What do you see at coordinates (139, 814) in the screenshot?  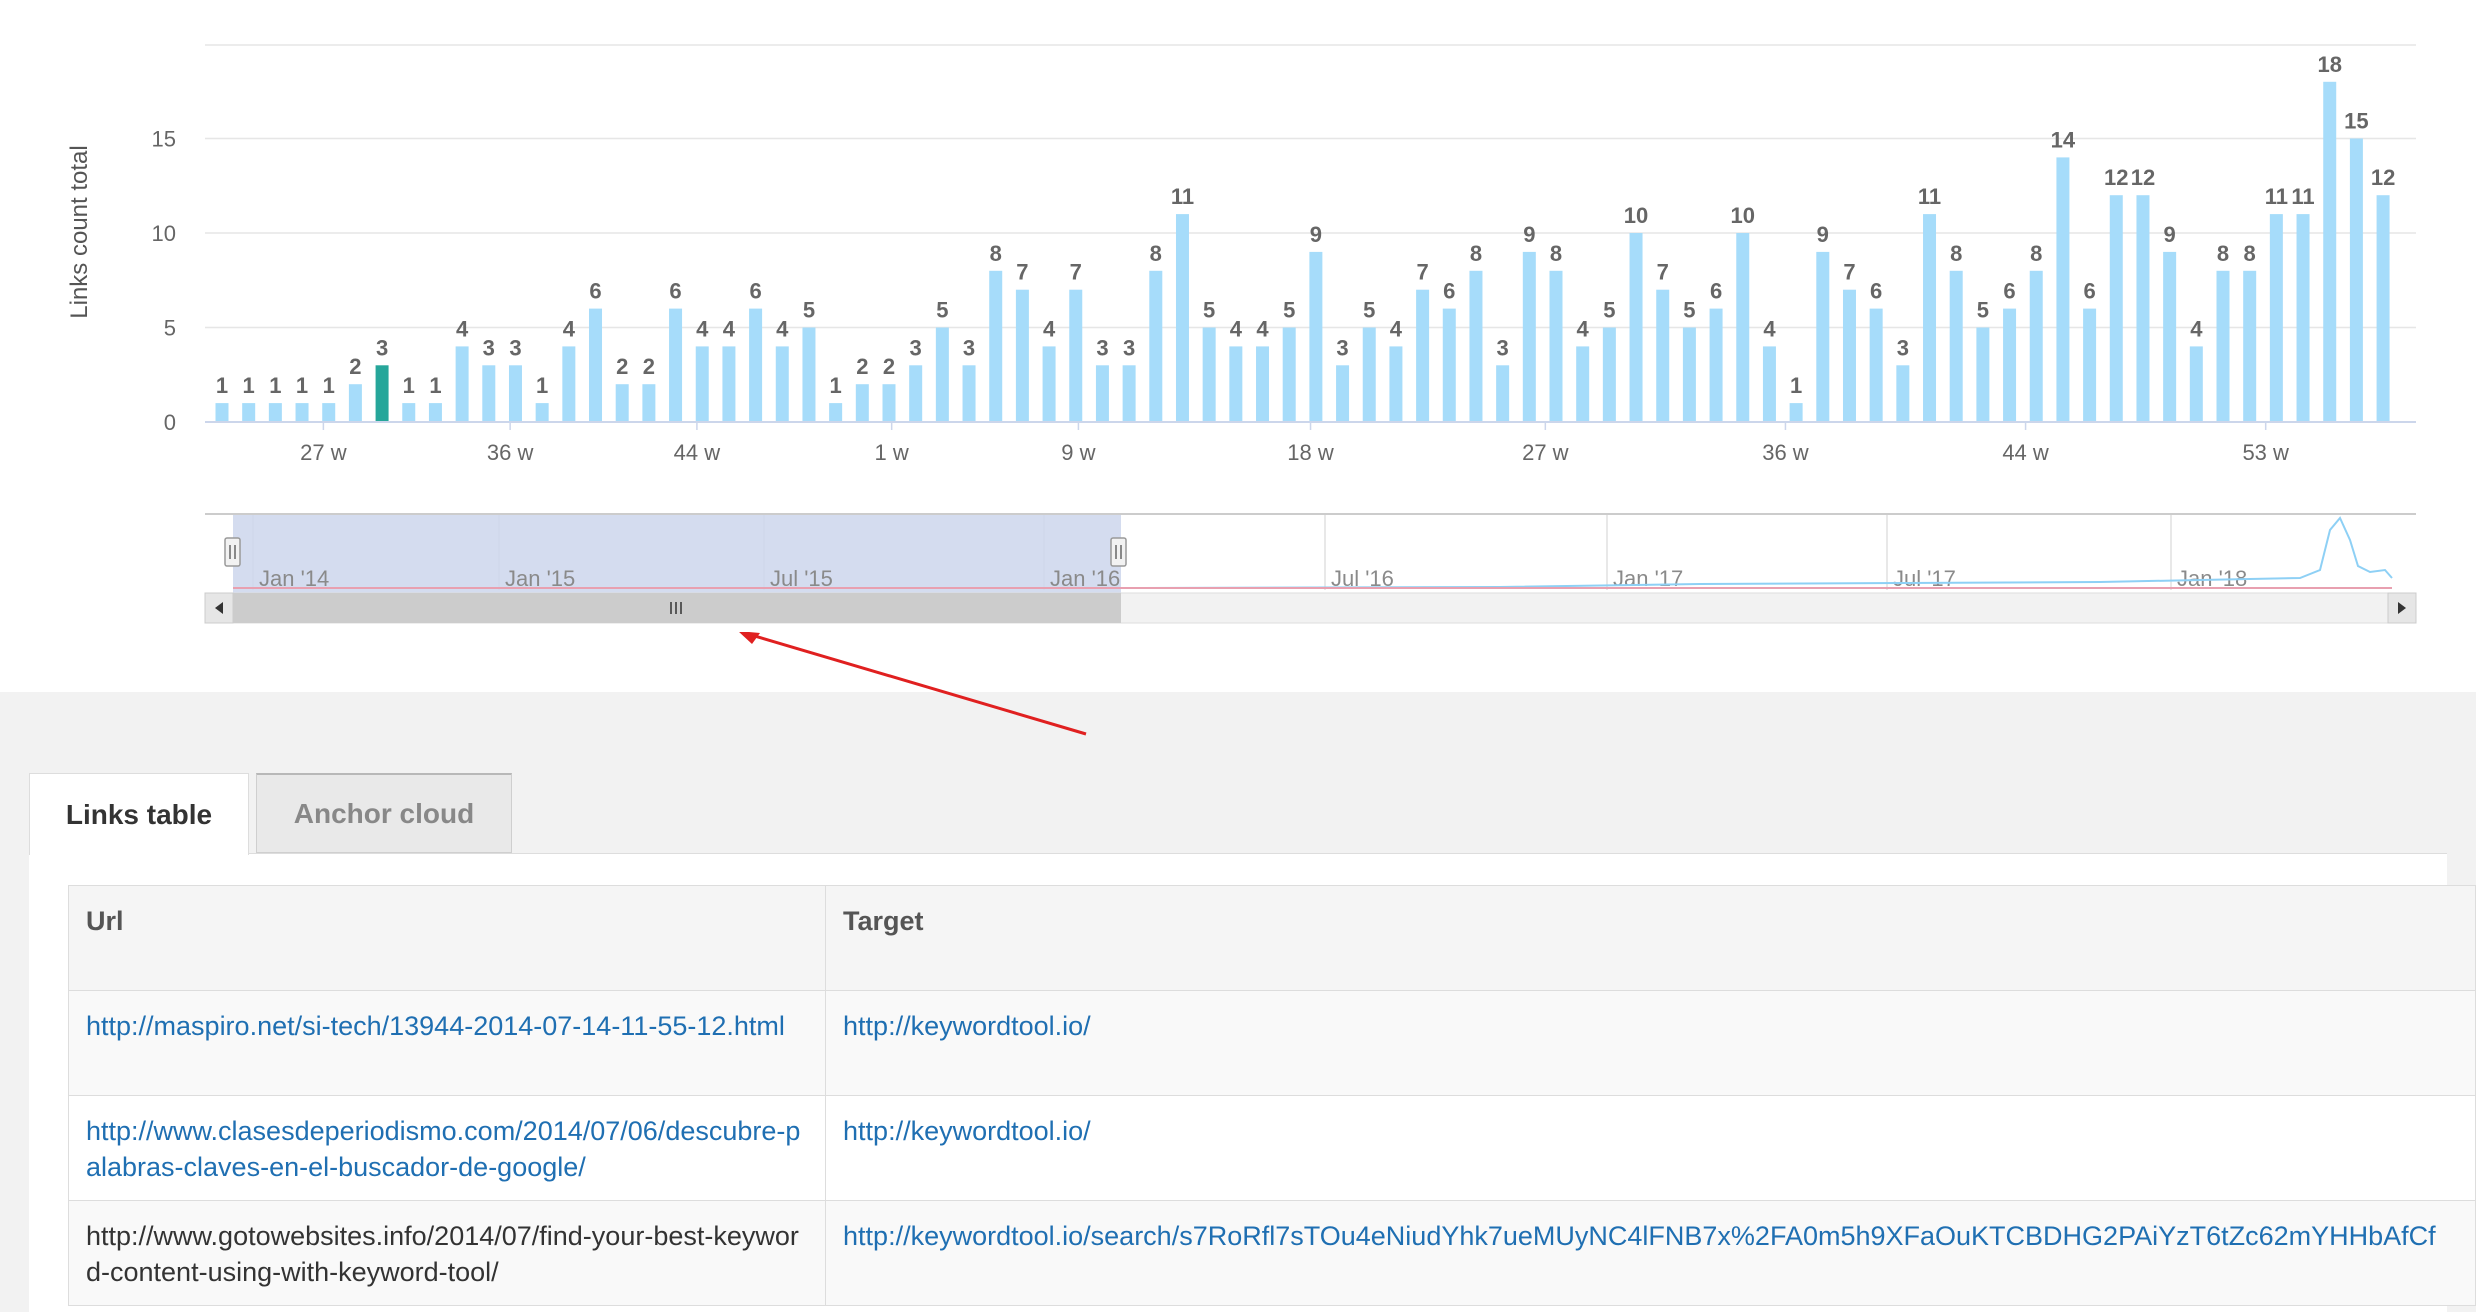 I see `tab-links-table: Links table` at bounding box center [139, 814].